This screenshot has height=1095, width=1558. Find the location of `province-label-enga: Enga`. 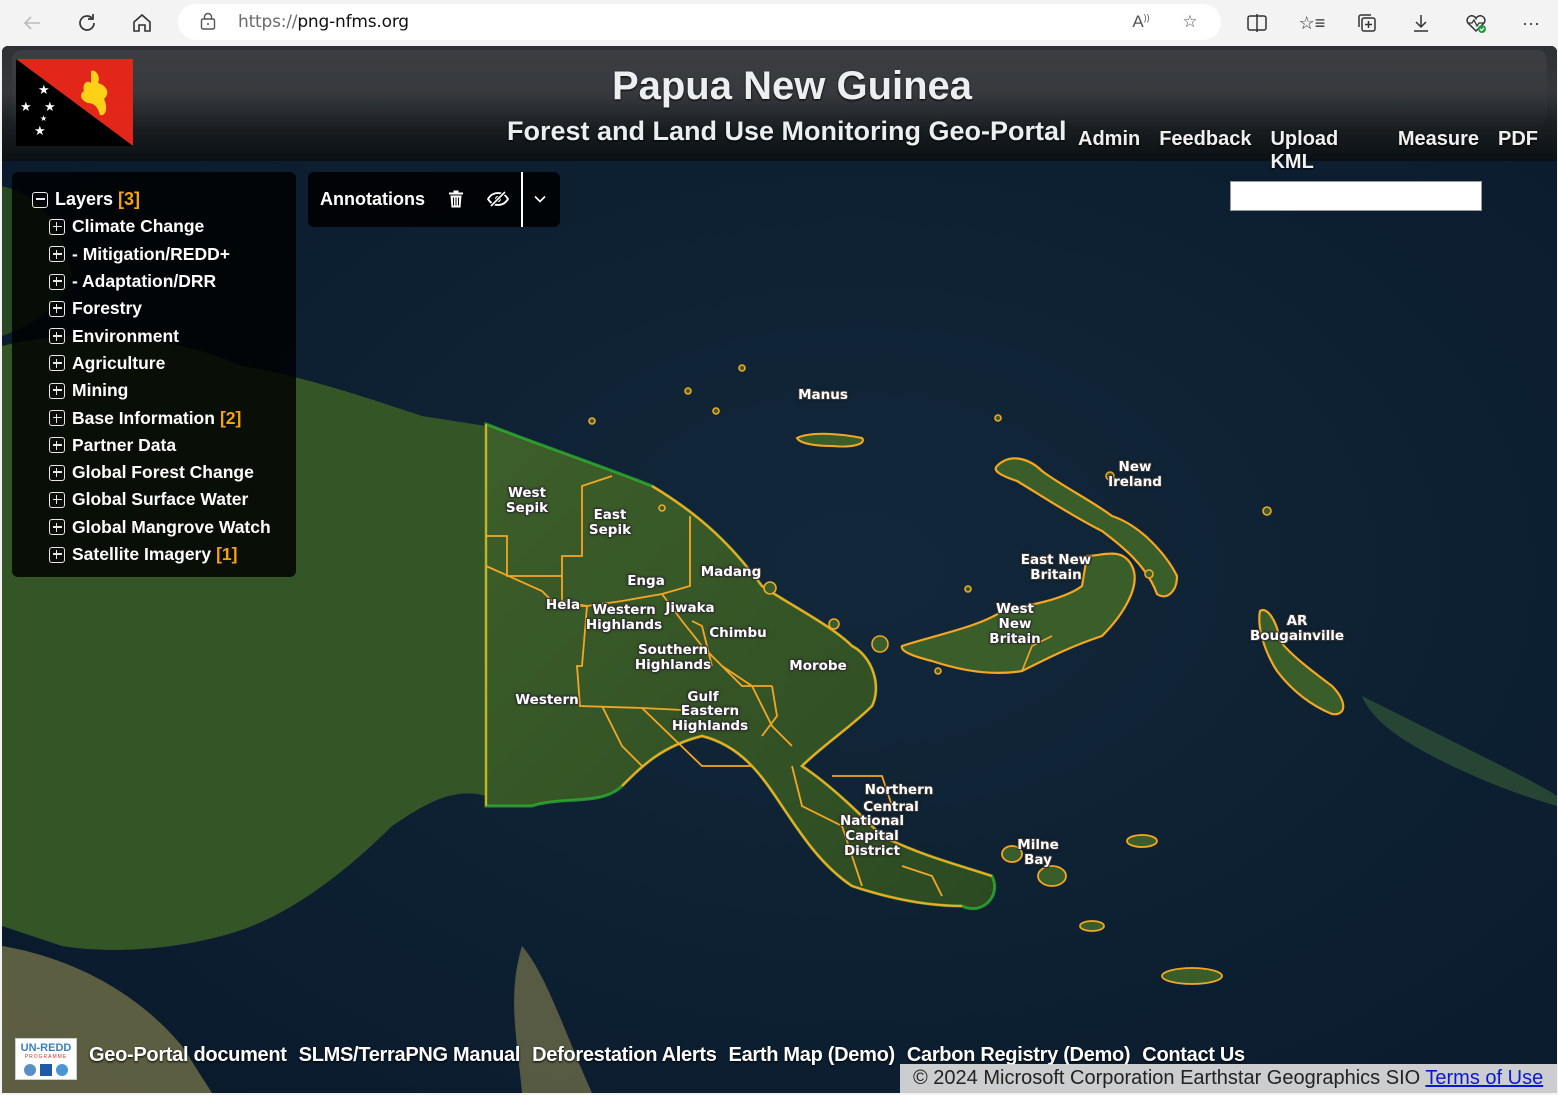

province-label-enga: Enga is located at coordinates (646, 581).